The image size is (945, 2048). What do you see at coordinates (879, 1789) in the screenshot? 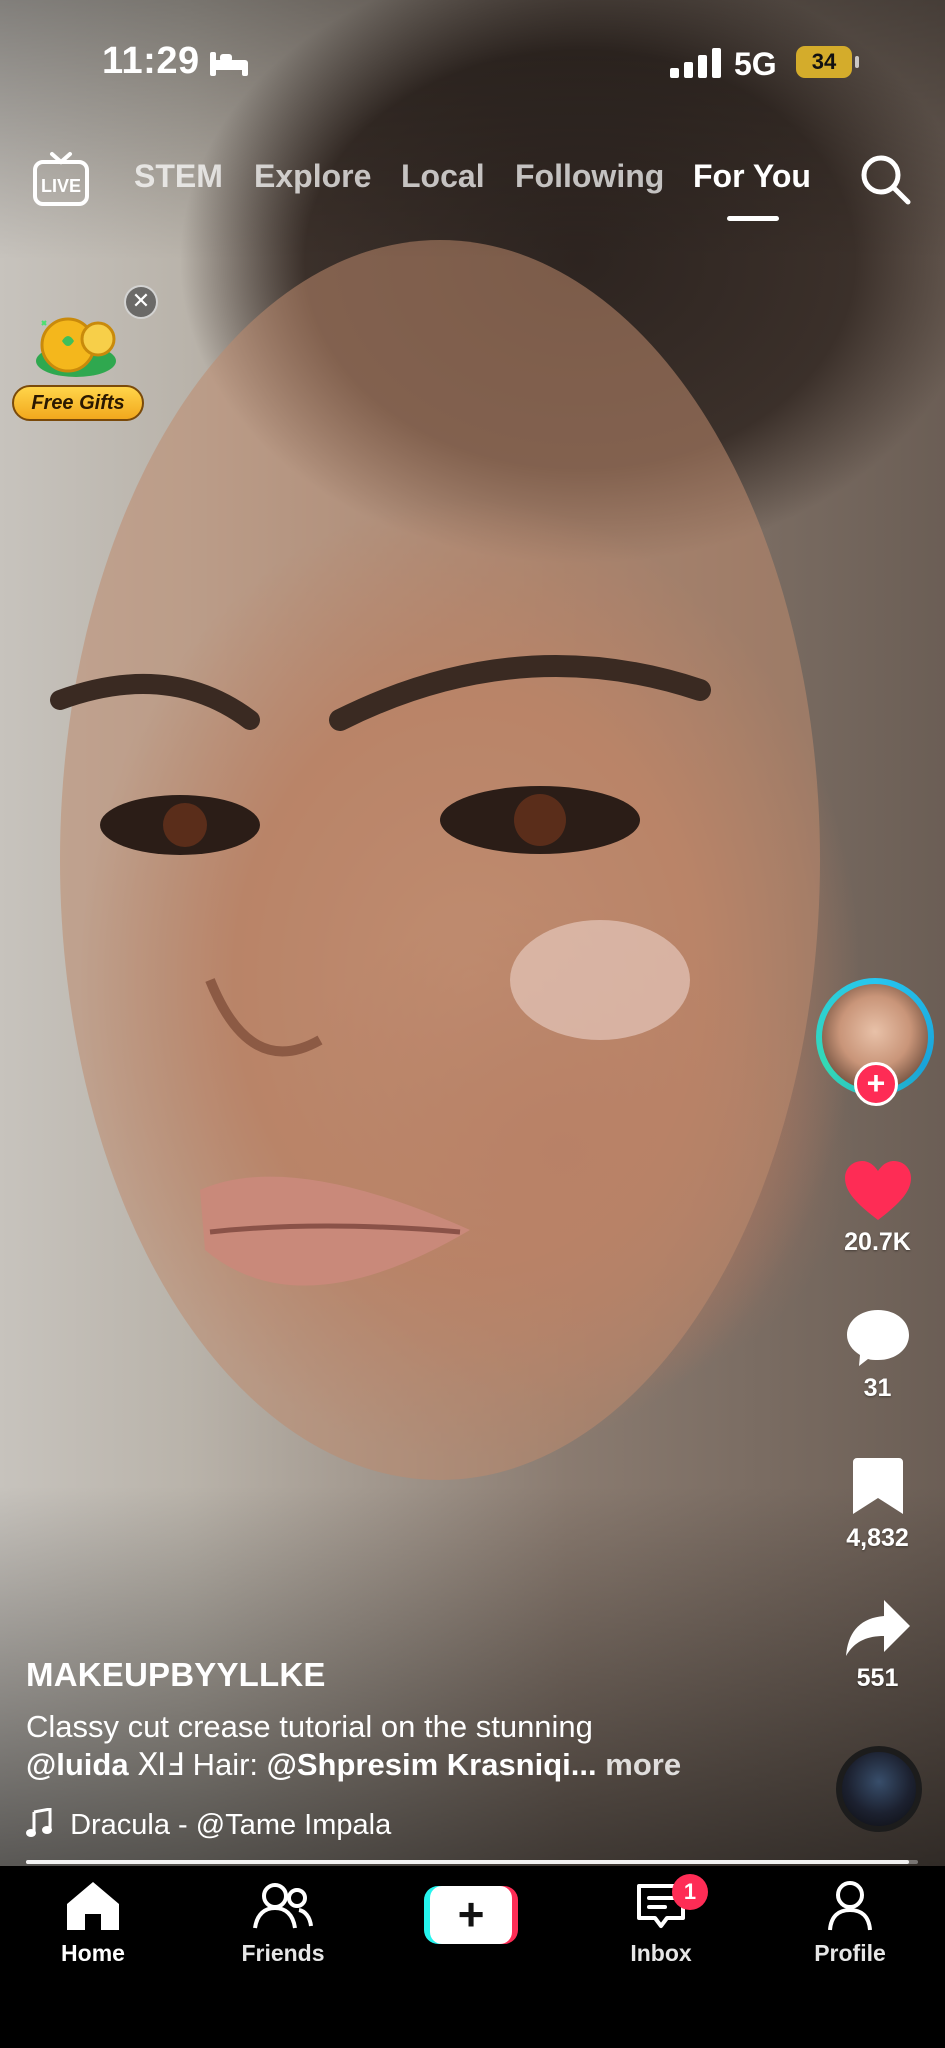
I see `music-disc` at bounding box center [879, 1789].